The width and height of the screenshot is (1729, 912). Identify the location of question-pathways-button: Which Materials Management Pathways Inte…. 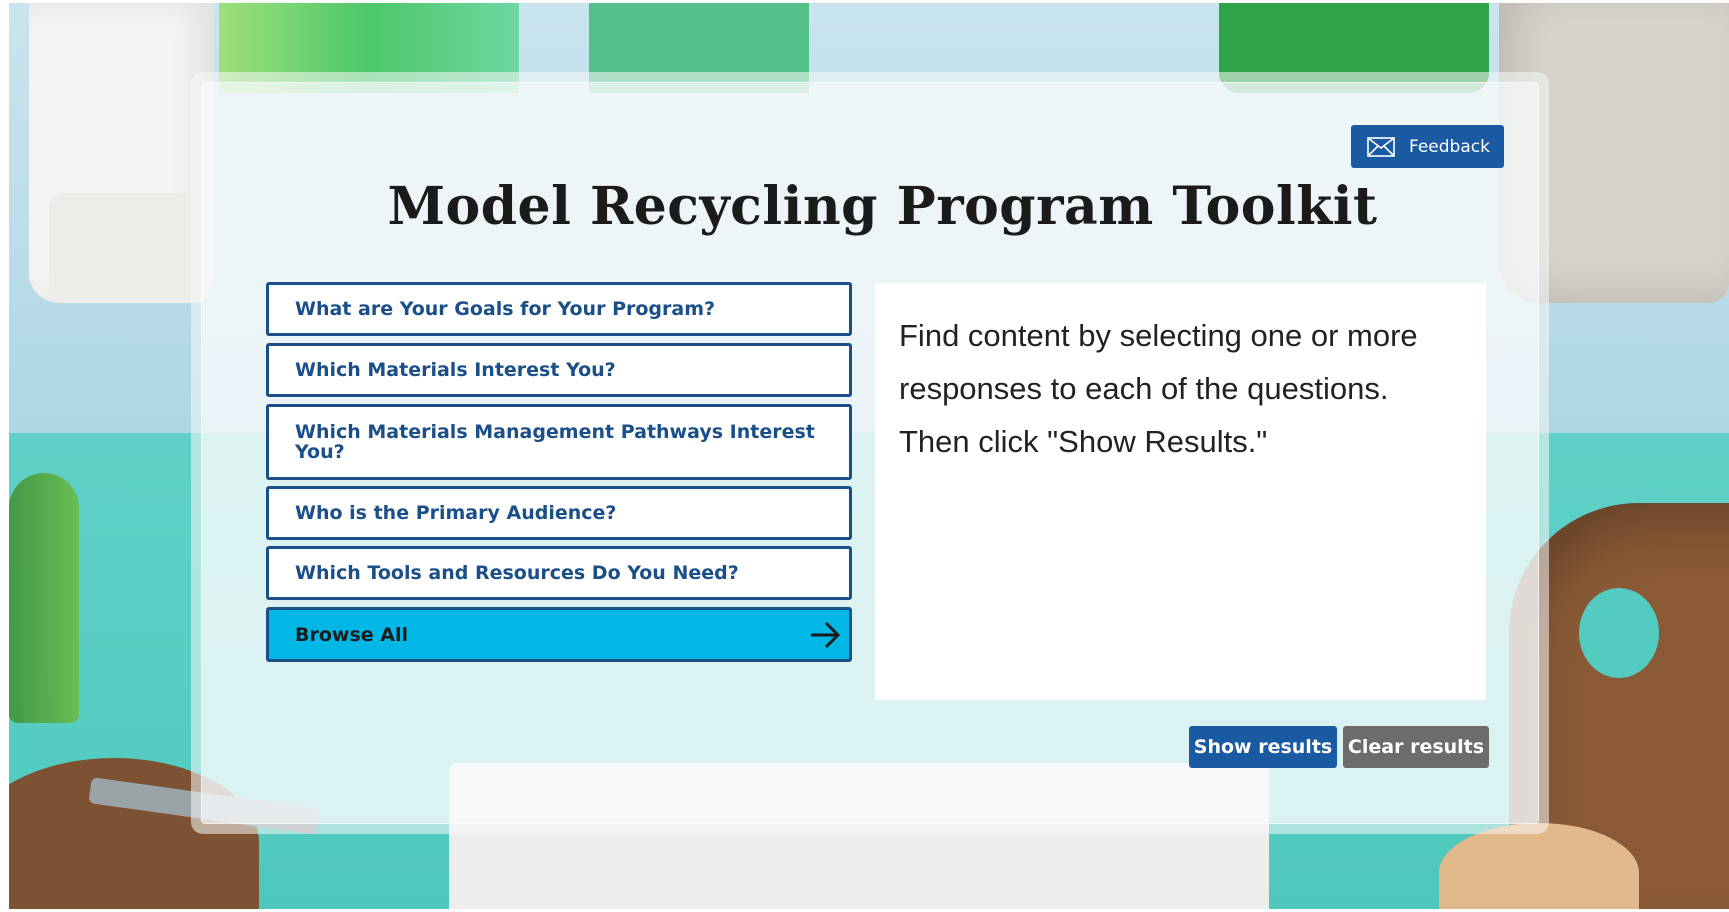
(559, 442).